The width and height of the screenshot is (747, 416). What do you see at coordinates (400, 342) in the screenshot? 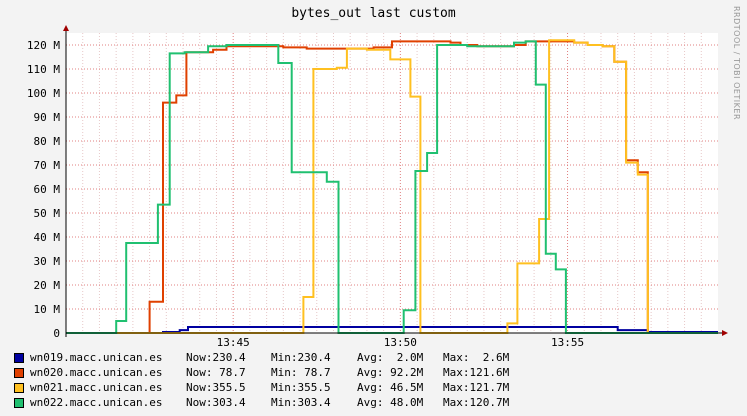
I see `x-tick-label: 13:50` at bounding box center [400, 342].